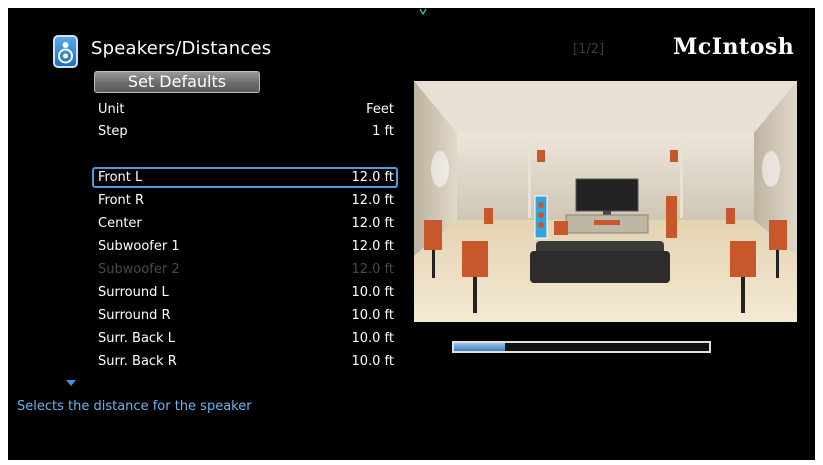 Image resolution: width=823 pixels, height=465 pixels. I want to click on speaker-icon, so click(65, 51).